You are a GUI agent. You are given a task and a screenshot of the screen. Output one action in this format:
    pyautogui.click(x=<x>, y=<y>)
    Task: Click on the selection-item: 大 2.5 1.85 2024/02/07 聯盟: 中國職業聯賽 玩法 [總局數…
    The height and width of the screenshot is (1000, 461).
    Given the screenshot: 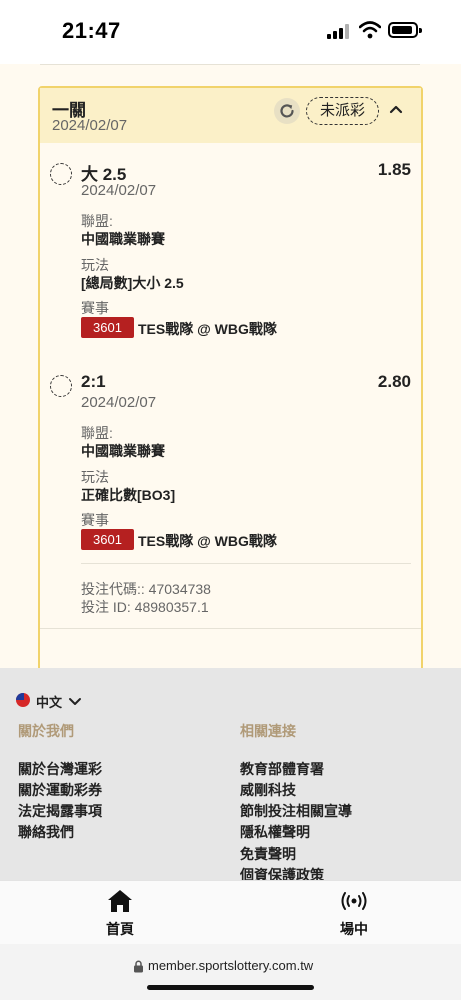 What is the action you would take?
    pyautogui.click(x=230, y=248)
    